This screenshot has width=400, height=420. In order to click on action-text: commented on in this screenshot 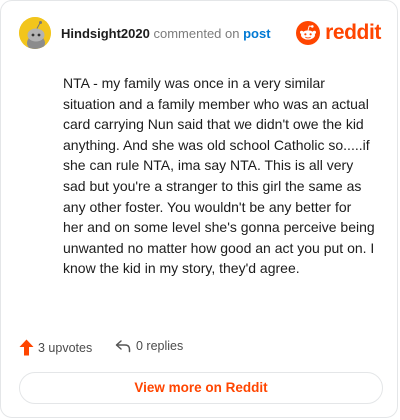, I will do `click(196, 33)`.